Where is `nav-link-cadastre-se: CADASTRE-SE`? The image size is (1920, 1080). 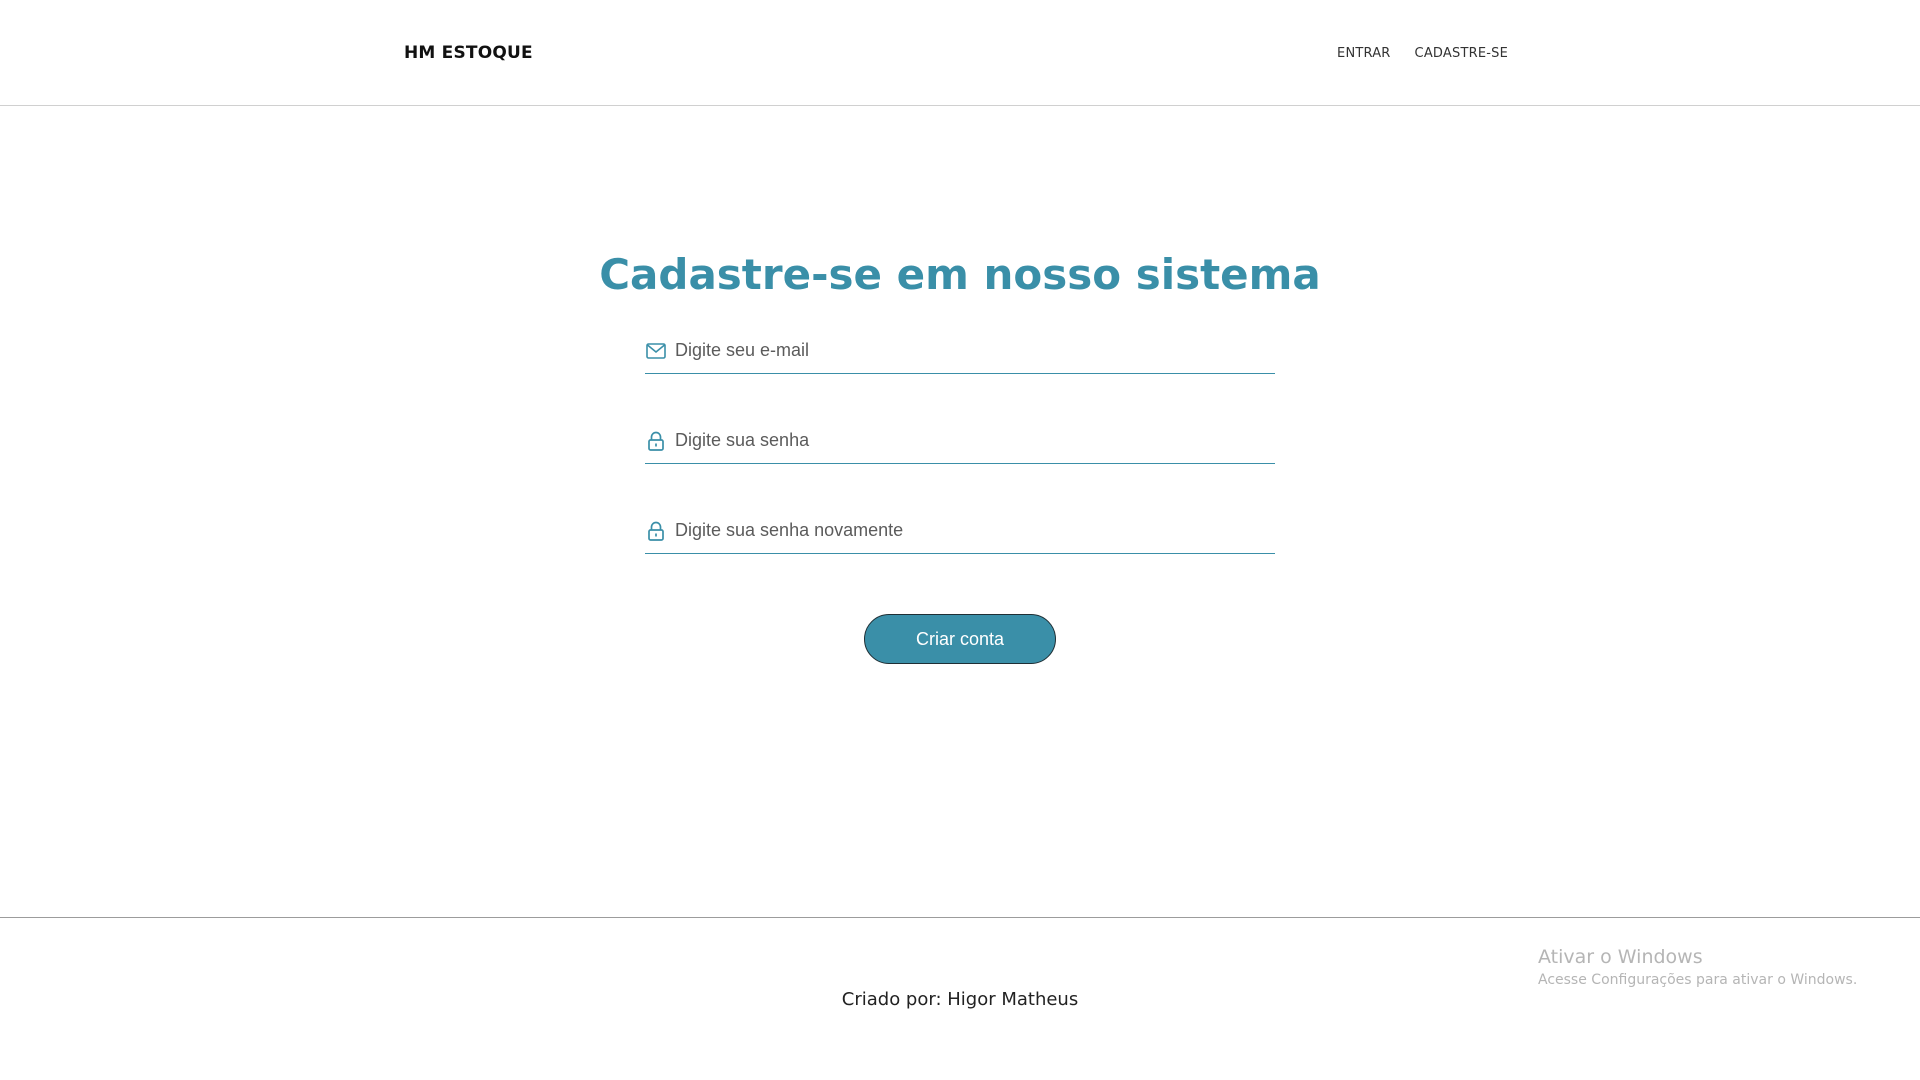
nav-link-cadastre-se: CADASTRE-SE is located at coordinates (1461, 53).